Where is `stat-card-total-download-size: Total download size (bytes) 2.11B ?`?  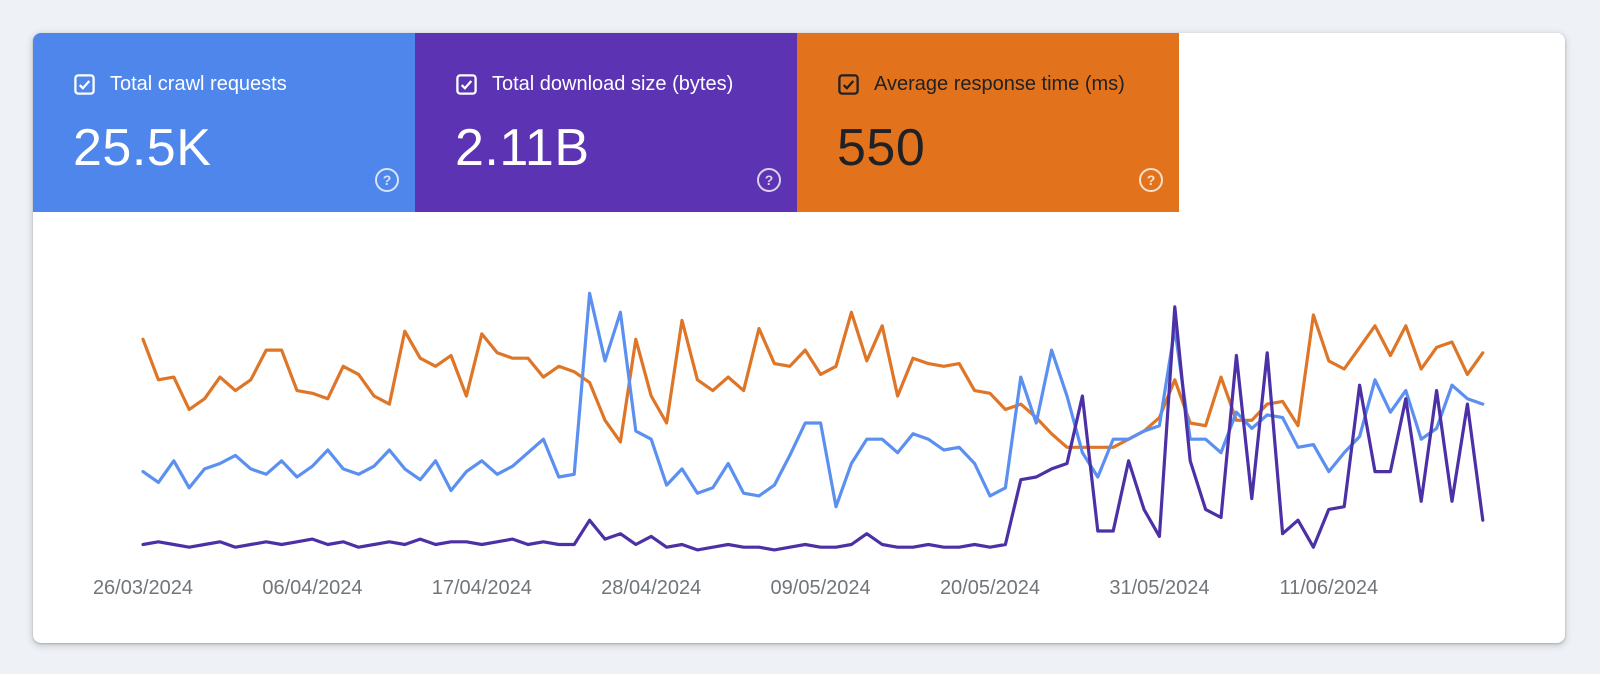 stat-card-total-download-size: Total download size (bytes) 2.11B ? is located at coordinates (606, 122).